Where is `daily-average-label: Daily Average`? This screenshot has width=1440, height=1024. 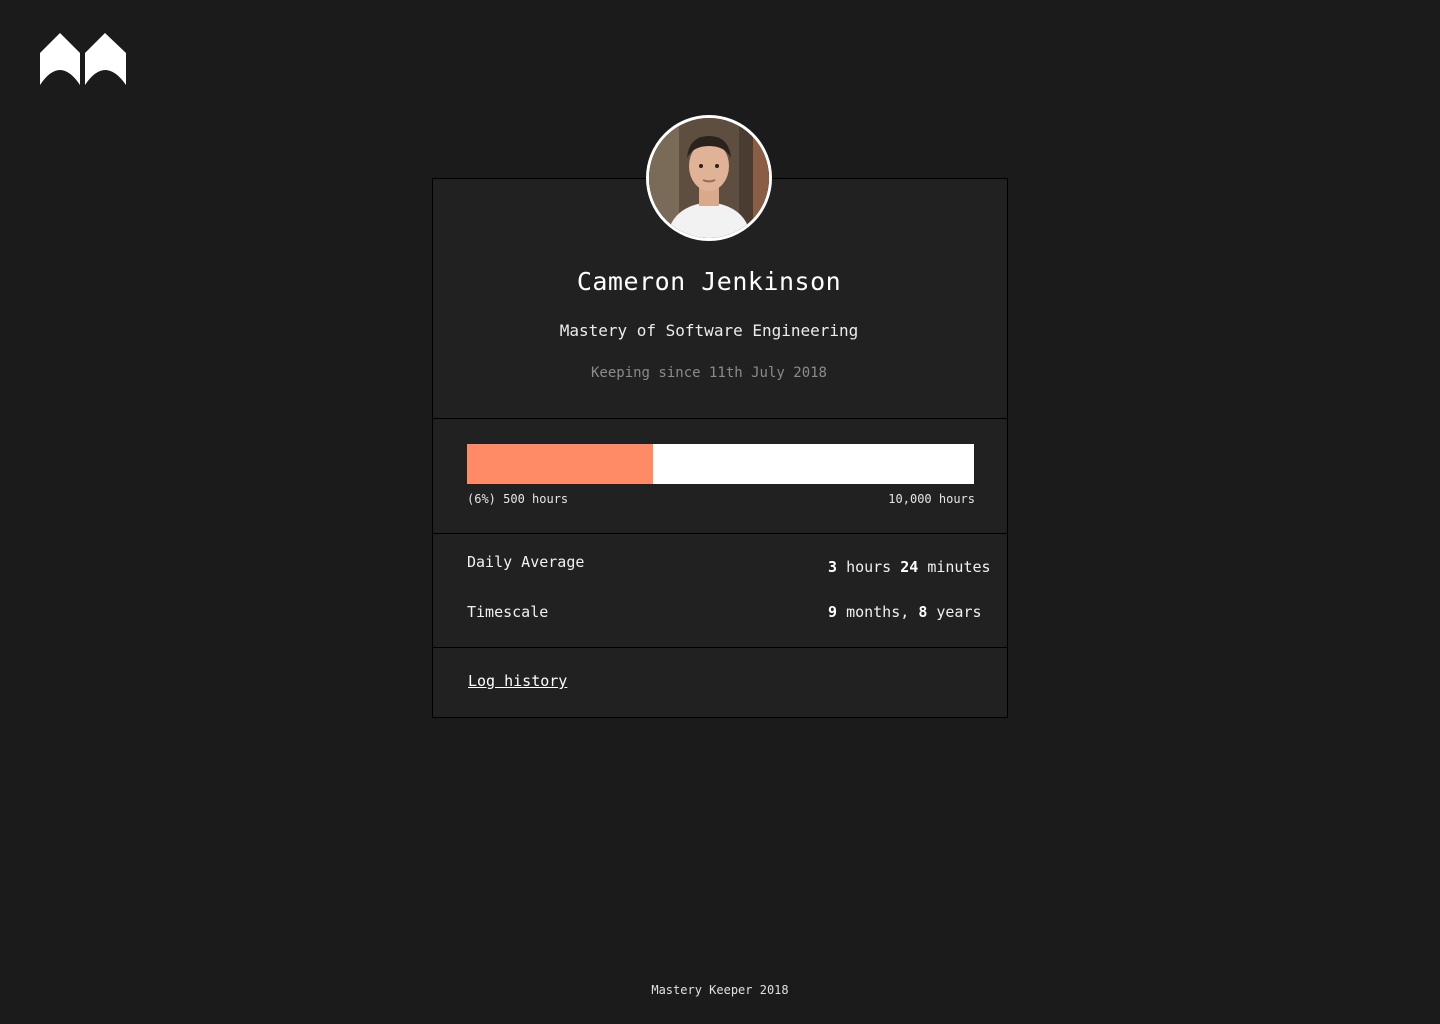 daily-average-label: Daily Average is located at coordinates (526, 562).